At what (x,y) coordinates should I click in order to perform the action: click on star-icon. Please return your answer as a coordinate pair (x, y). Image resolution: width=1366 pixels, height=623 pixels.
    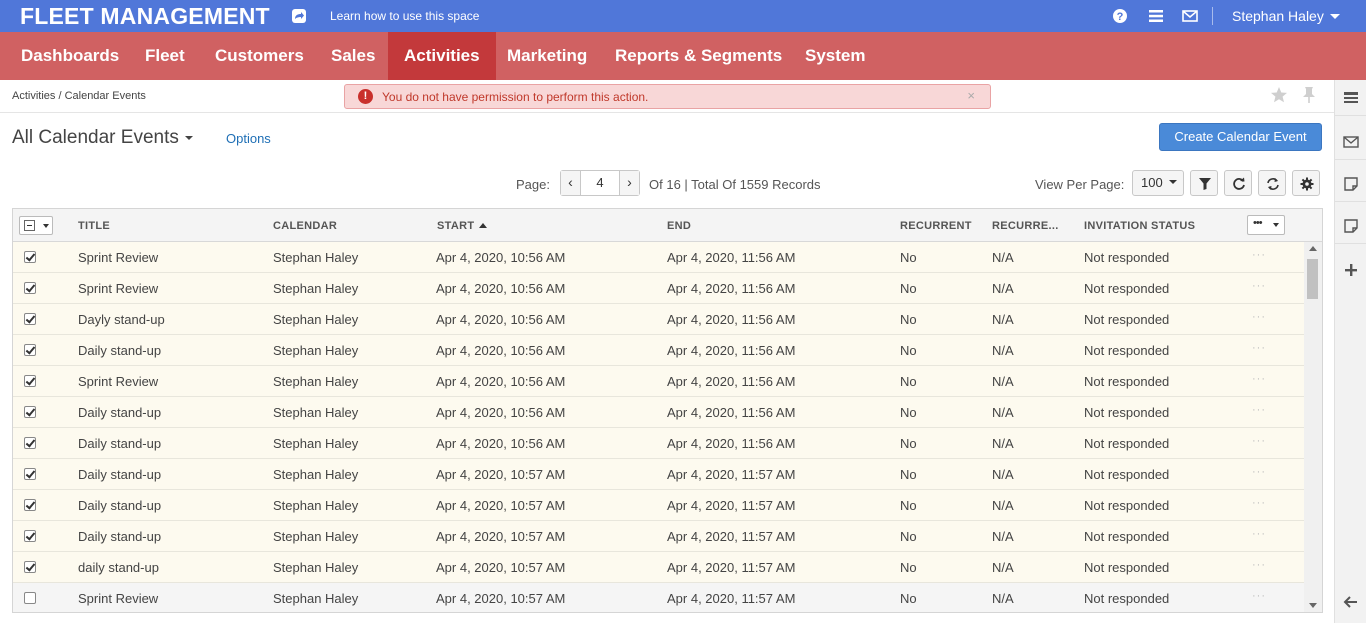
    Looking at the image, I should click on (1279, 95).